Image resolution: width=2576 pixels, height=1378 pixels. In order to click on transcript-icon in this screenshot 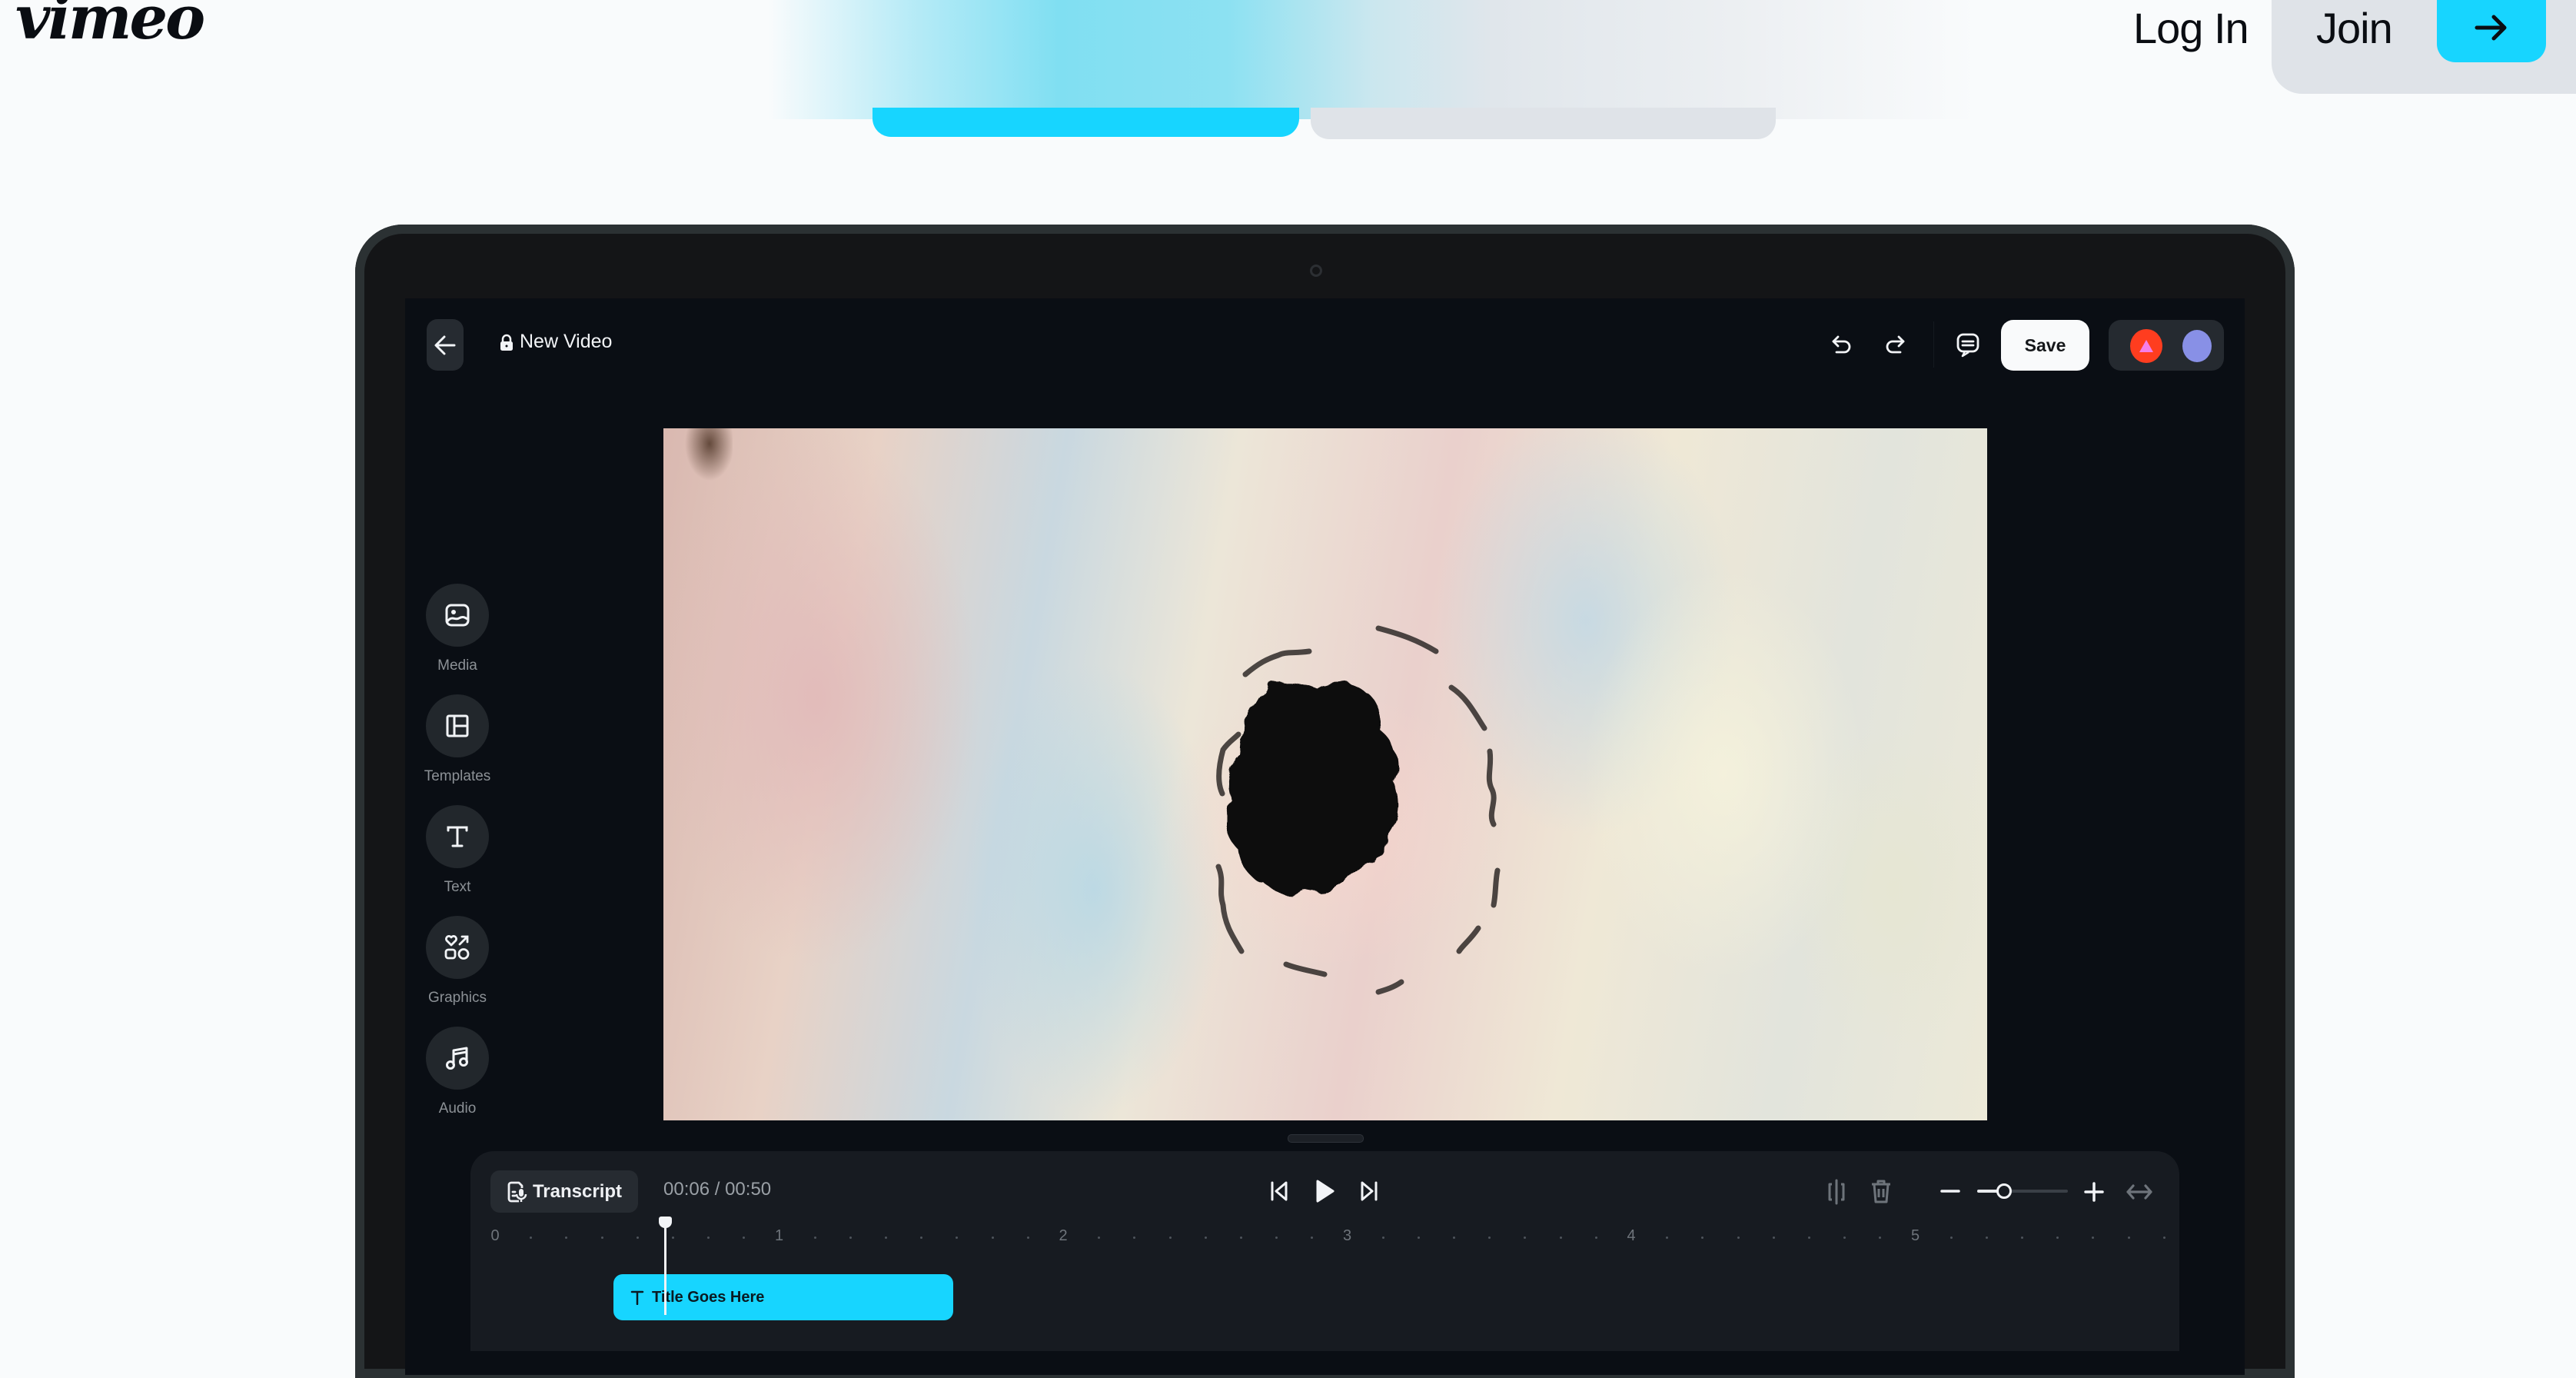, I will do `click(517, 1191)`.